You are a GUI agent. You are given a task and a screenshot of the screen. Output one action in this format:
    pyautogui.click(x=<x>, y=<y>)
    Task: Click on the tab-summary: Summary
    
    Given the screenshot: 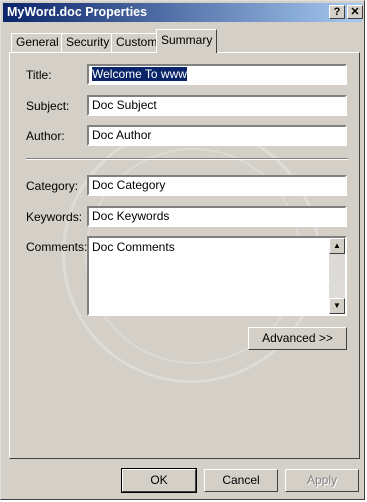 What is the action you would take?
    pyautogui.click(x=187, y=41)
    